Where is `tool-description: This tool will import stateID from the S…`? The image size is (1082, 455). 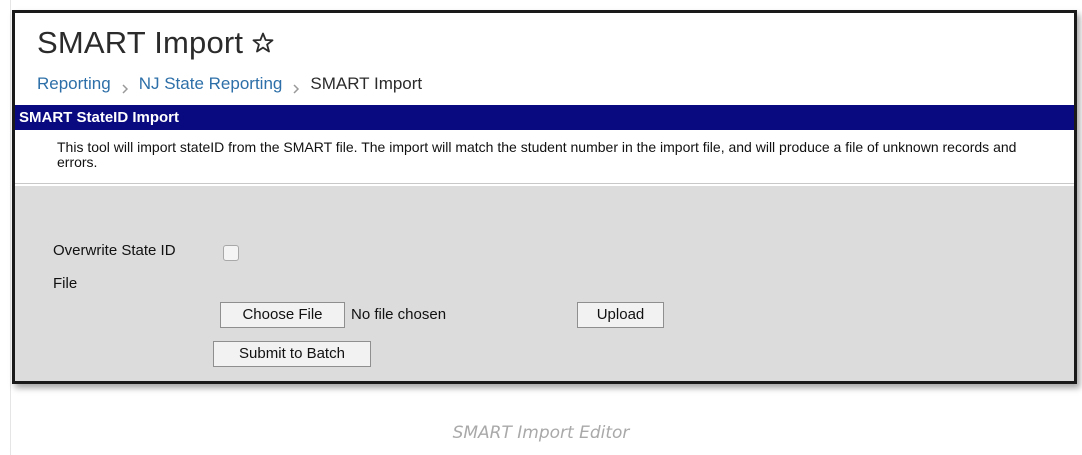 tool-description: This tool will import stateID from the S… is located at coordinates (544, 157).